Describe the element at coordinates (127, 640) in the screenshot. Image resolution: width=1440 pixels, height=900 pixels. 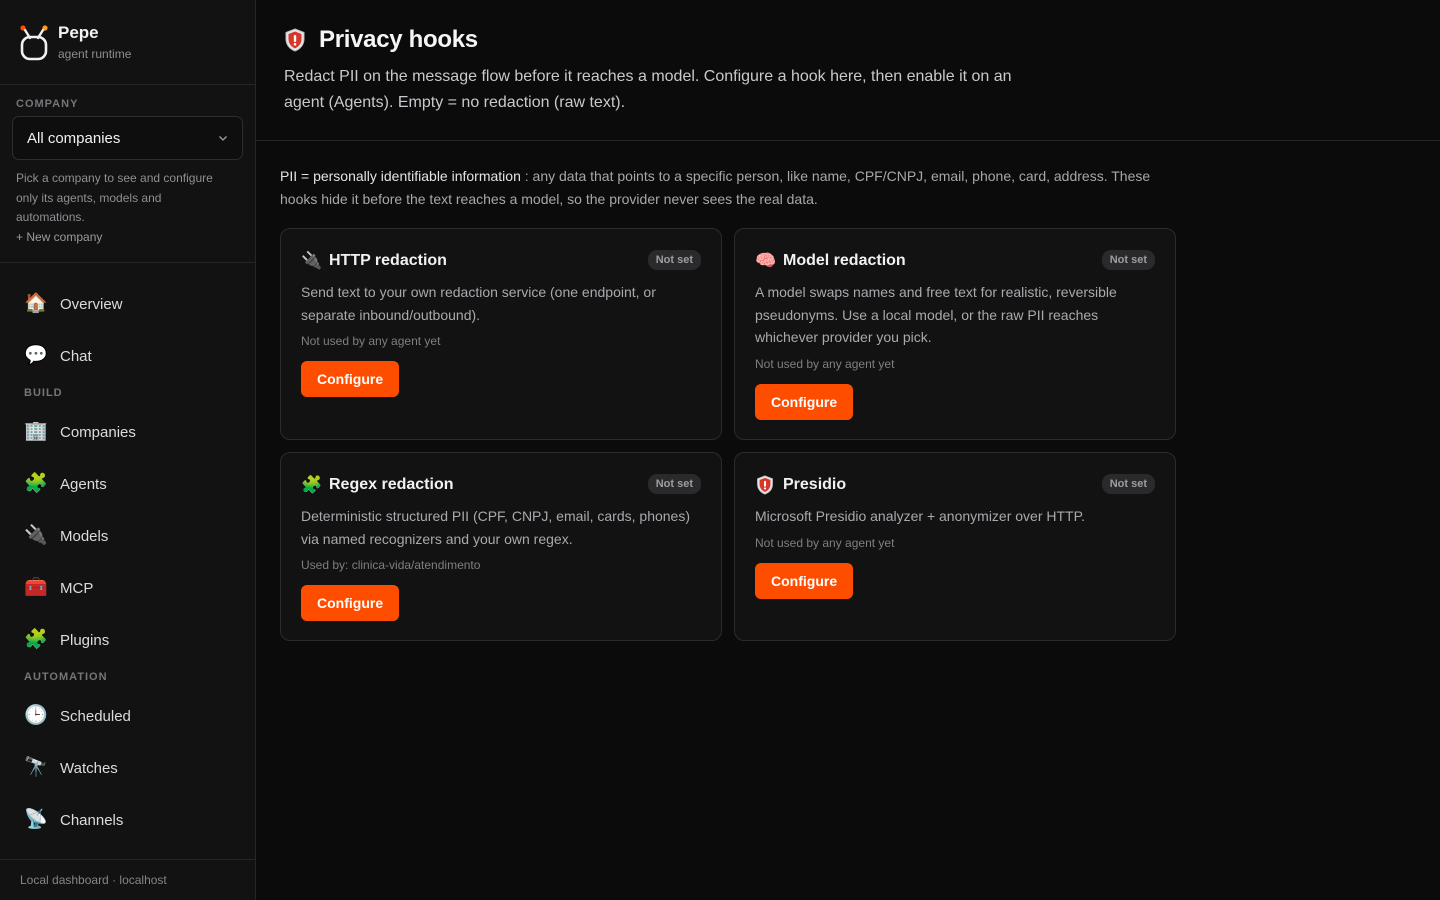
I see `sidebar-item-plugins: 🧩 Plugins` at that location.